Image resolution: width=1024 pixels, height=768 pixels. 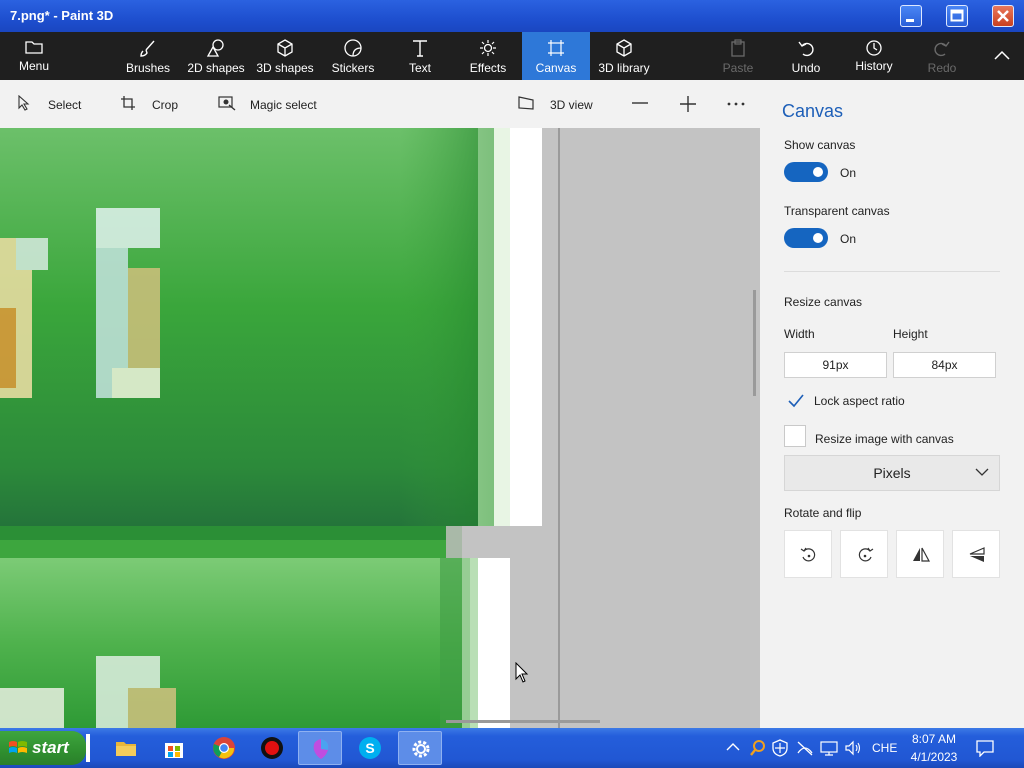 I want to click on store-icon, so click(x=174, y=750).